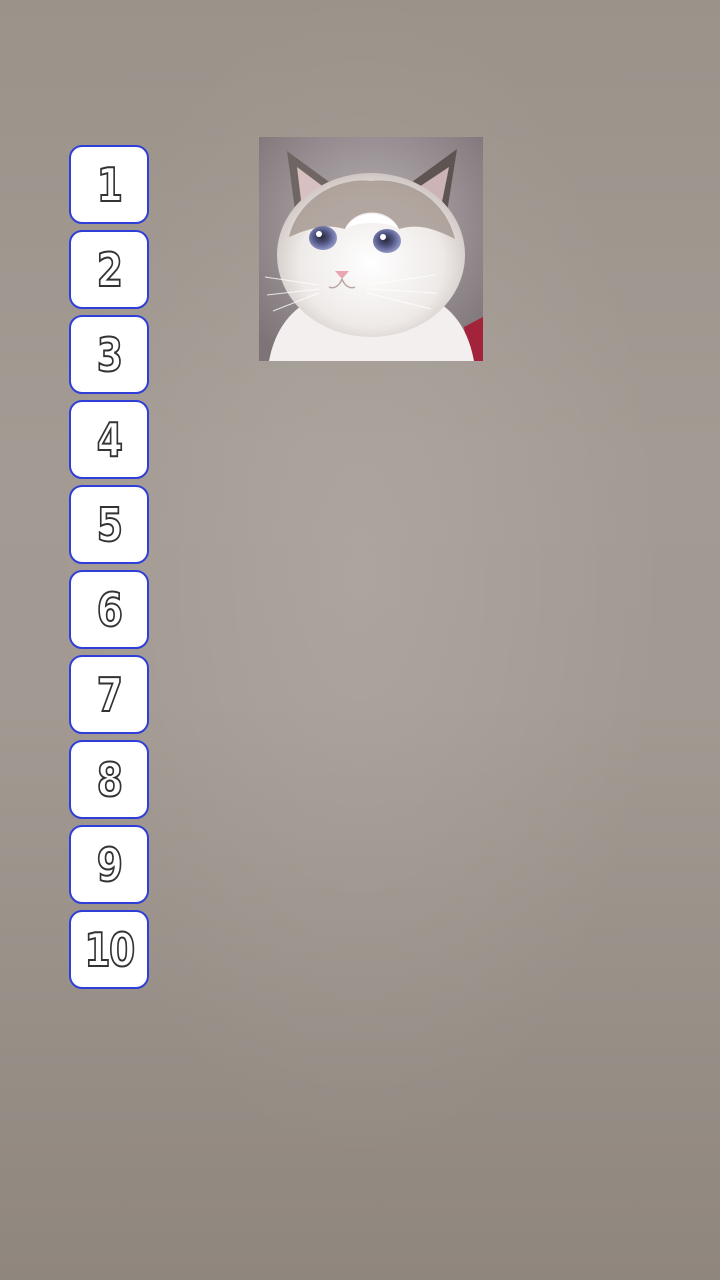 Image resolution: width=720 pixels, height=1280 pixels. I want to click on cat-photo, so click(371, 249).